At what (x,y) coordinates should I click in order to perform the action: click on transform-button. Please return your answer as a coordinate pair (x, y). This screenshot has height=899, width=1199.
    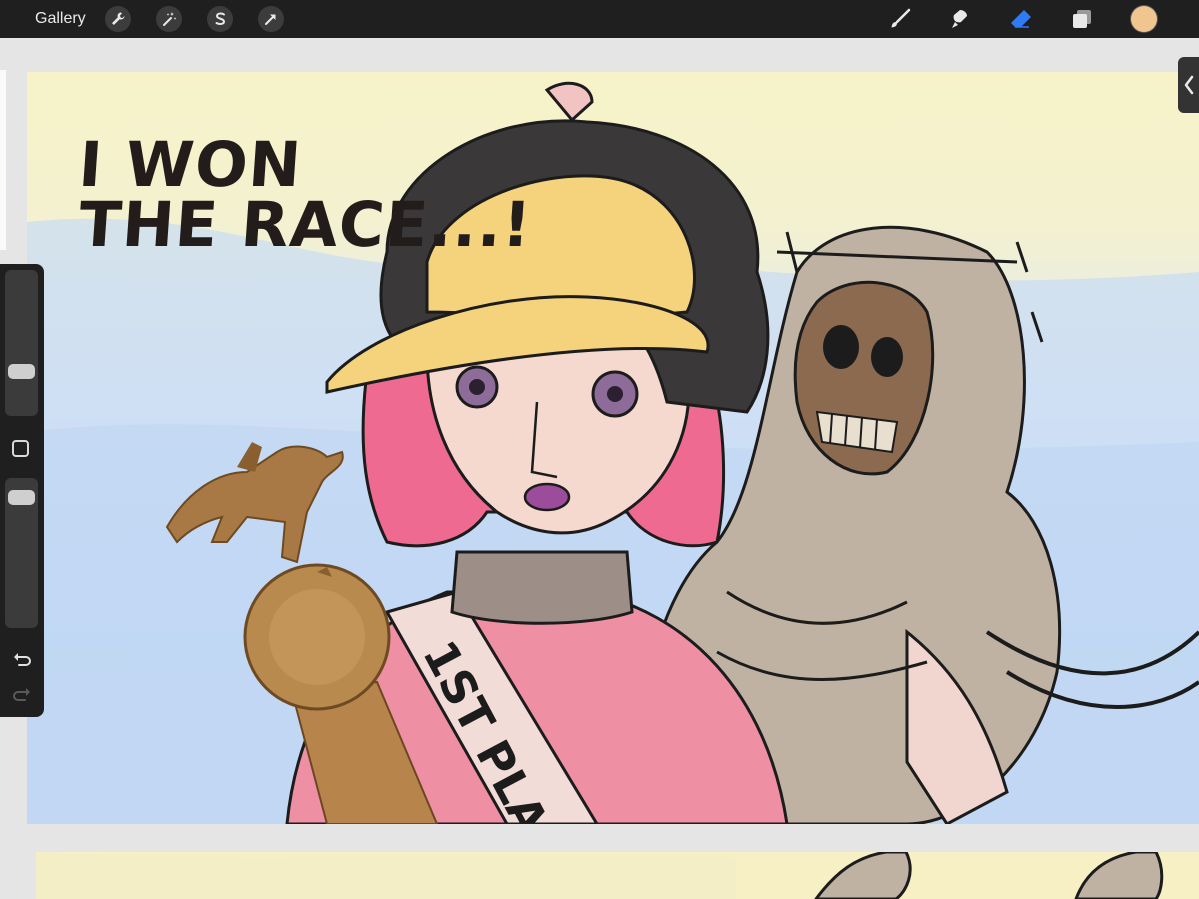
    Looking at the image, I should click on (271, 19).